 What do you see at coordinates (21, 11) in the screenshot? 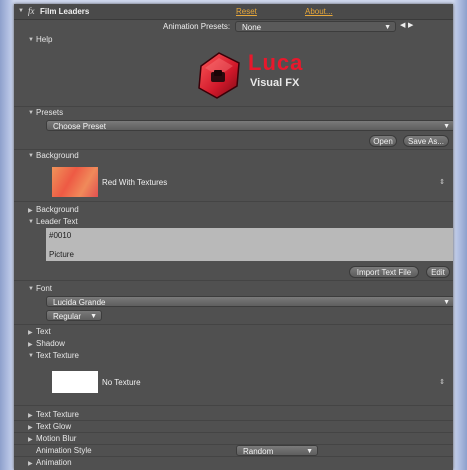
I see `collapse-triangle-icon: ▼` at bounding box center [21, 11].